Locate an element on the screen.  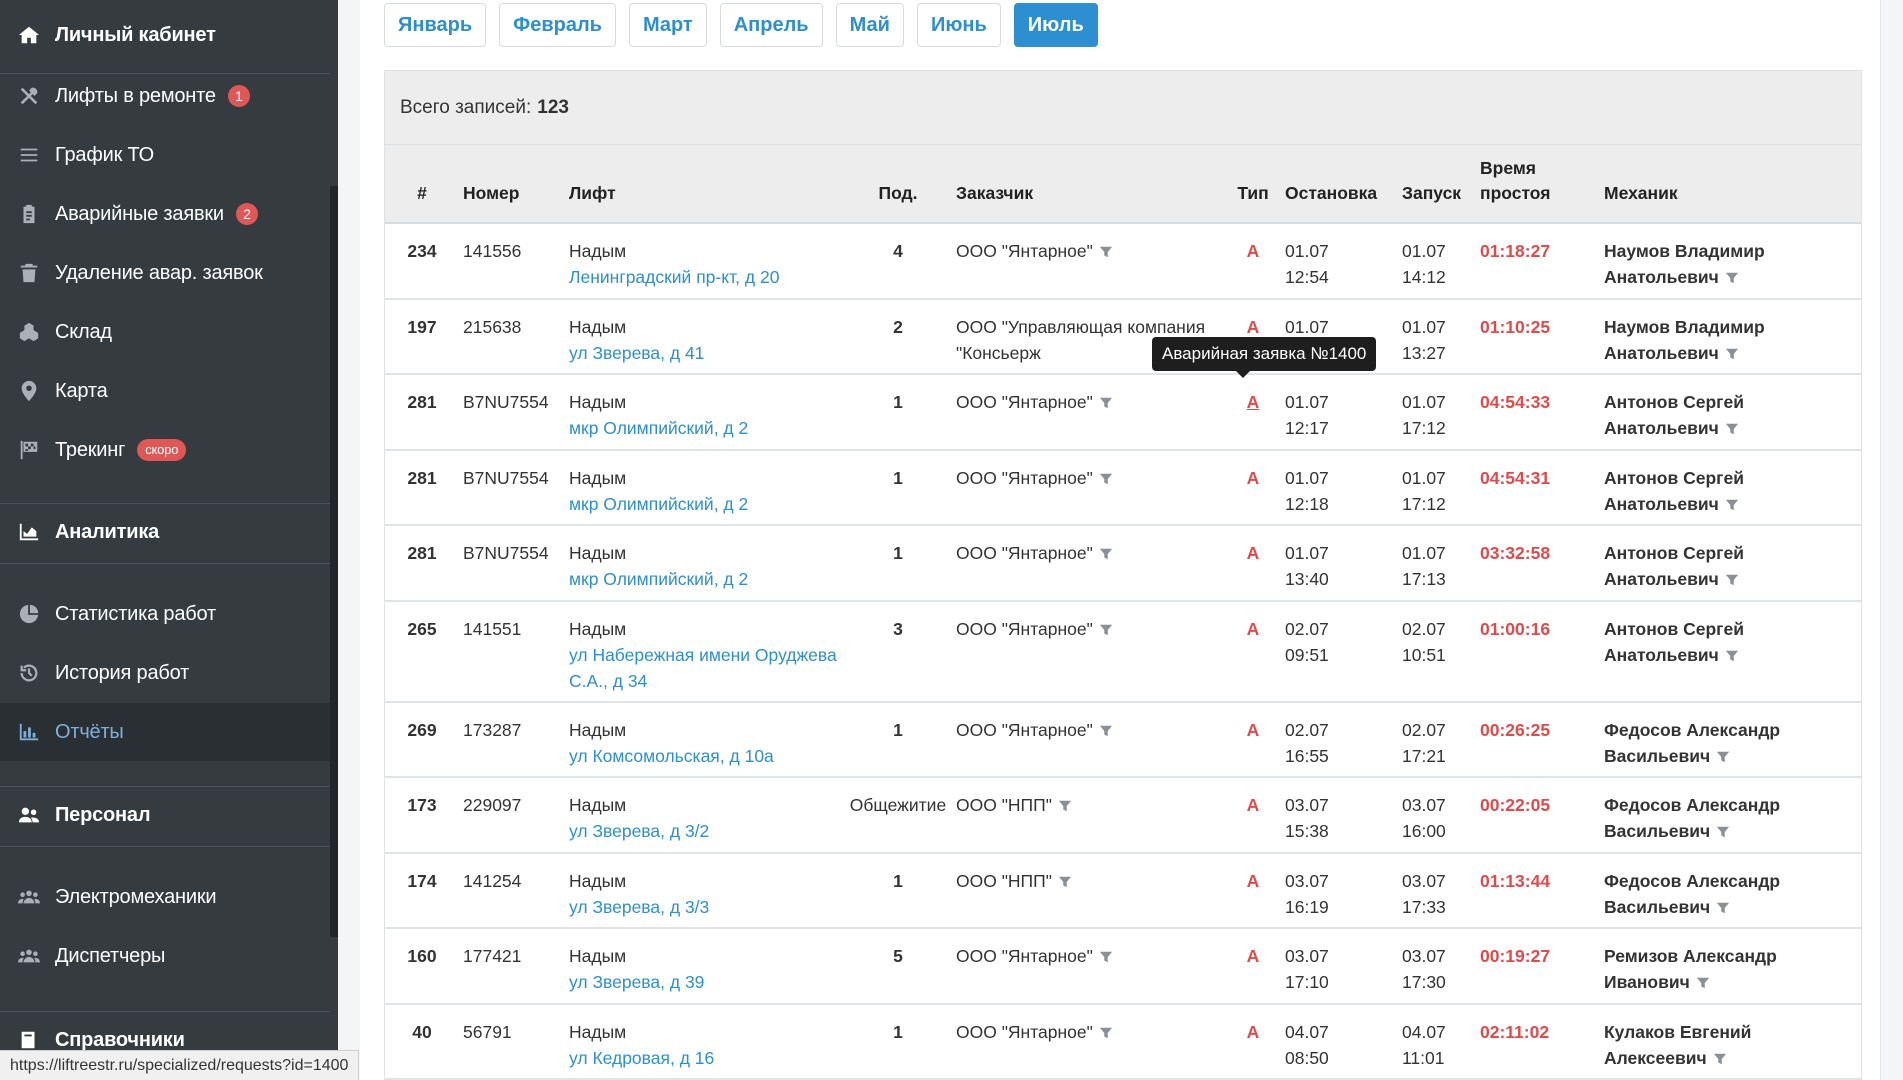
cell-stop: 01.07 12:17 is located at coordinates (1339, 412).